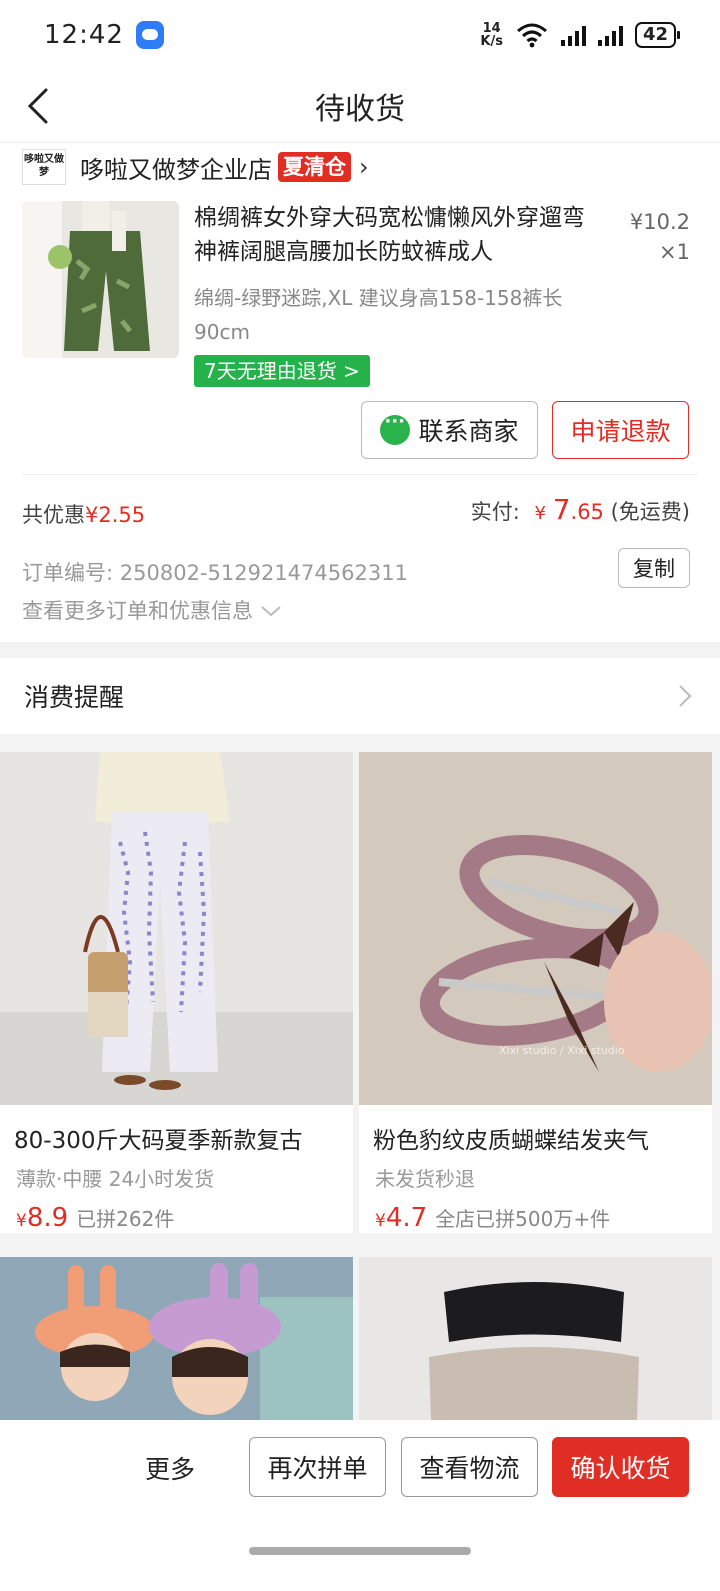  Describe the element at coordinates (149, 35) in the screenshot. I see `message-notification-icon` at that location.